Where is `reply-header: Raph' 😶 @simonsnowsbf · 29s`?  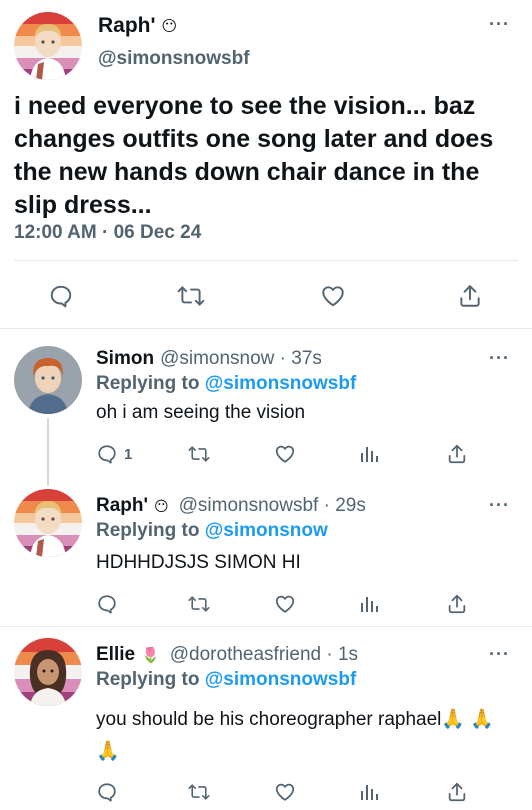
reply-header: Raph' 😶 @simonsnowsbf · 29s is located at coordinates (231, 506).